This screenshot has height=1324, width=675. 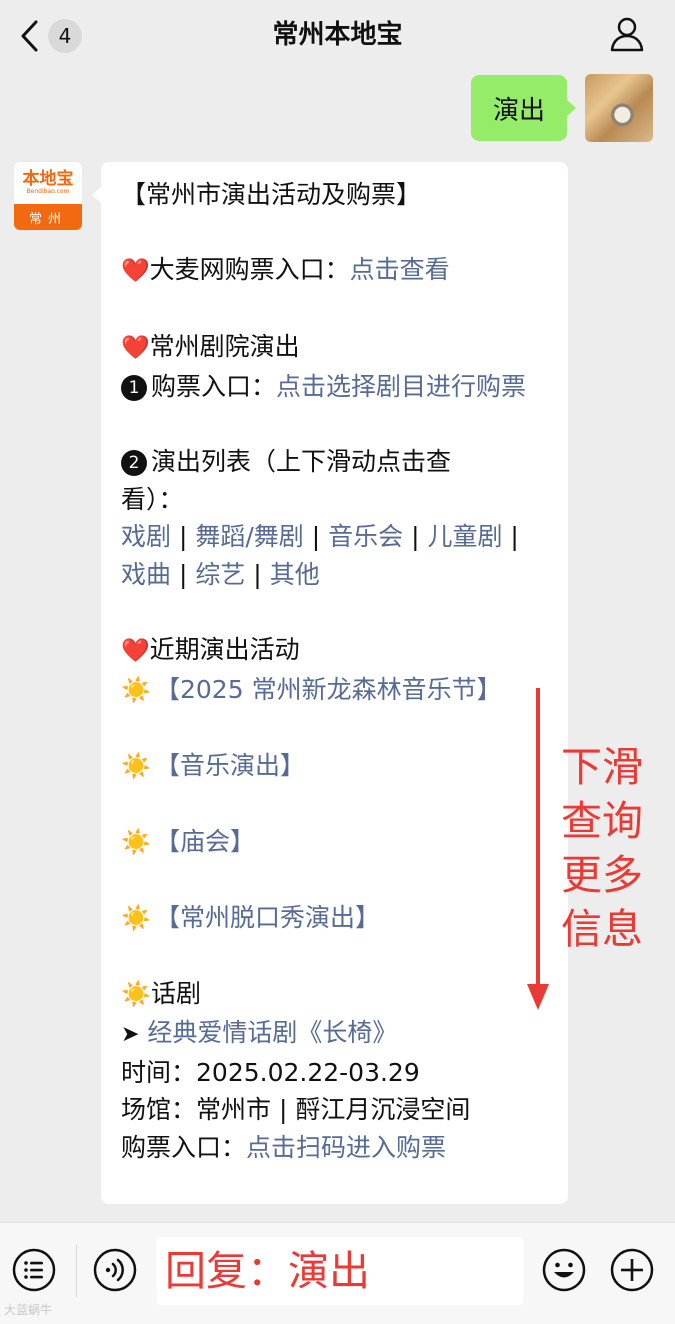 I want to click on category-link-other: 其他, so click(x=295, y=574).